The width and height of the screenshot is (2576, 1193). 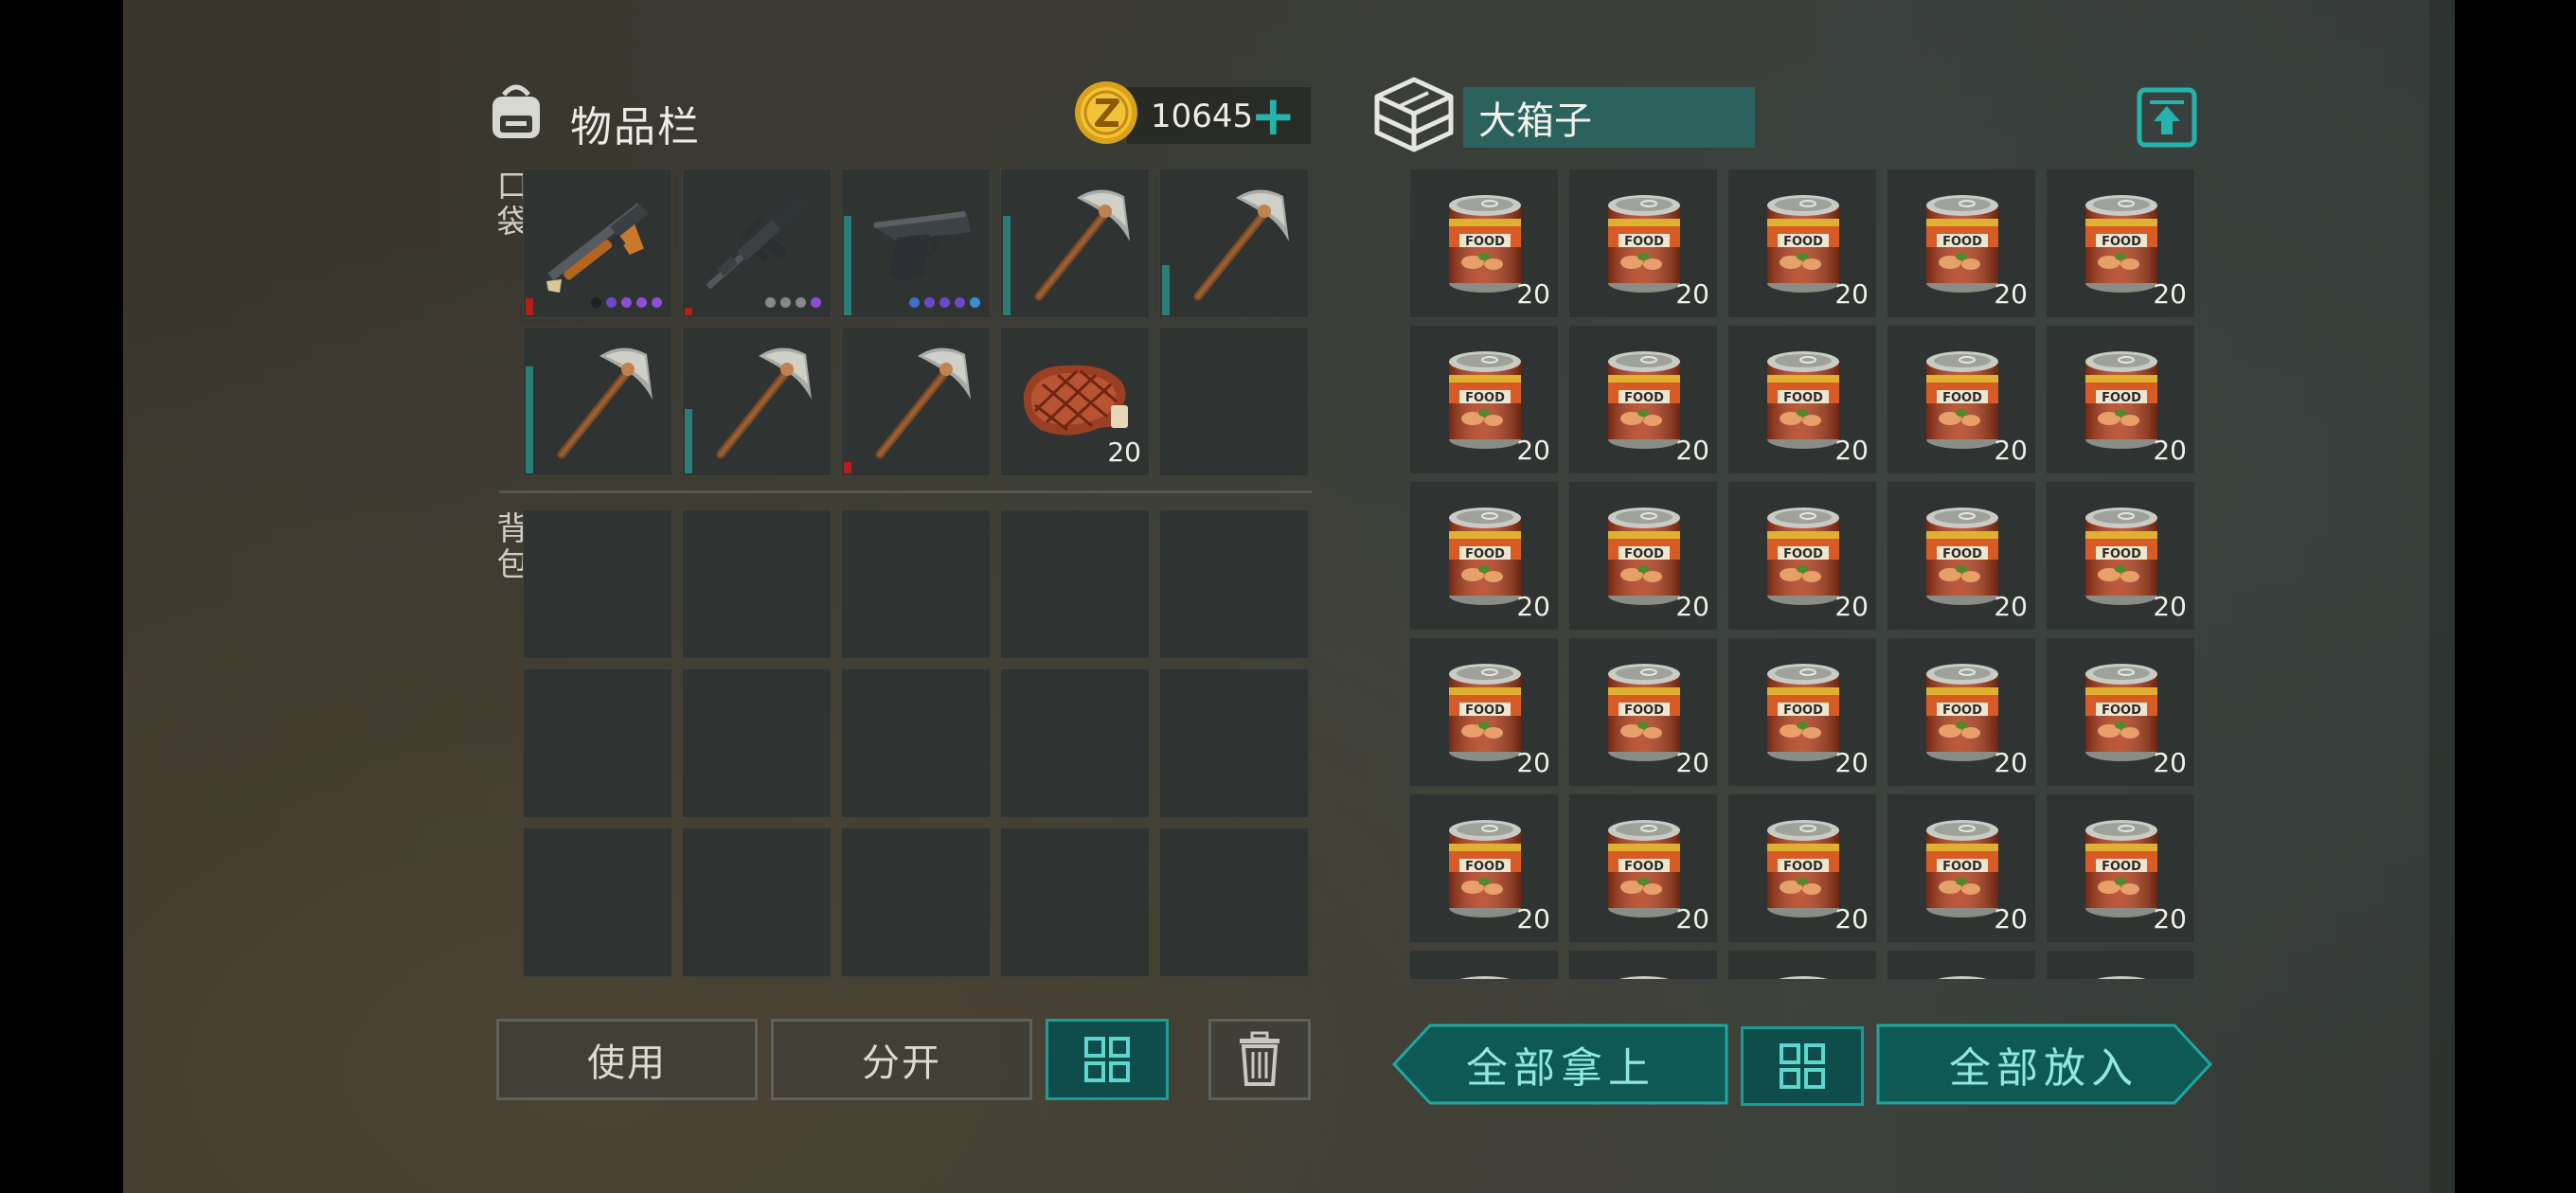 What do you see at coordinates (516, 111) in the screenshot?
I see `backpack-icon` at bounding box center [516, 111].